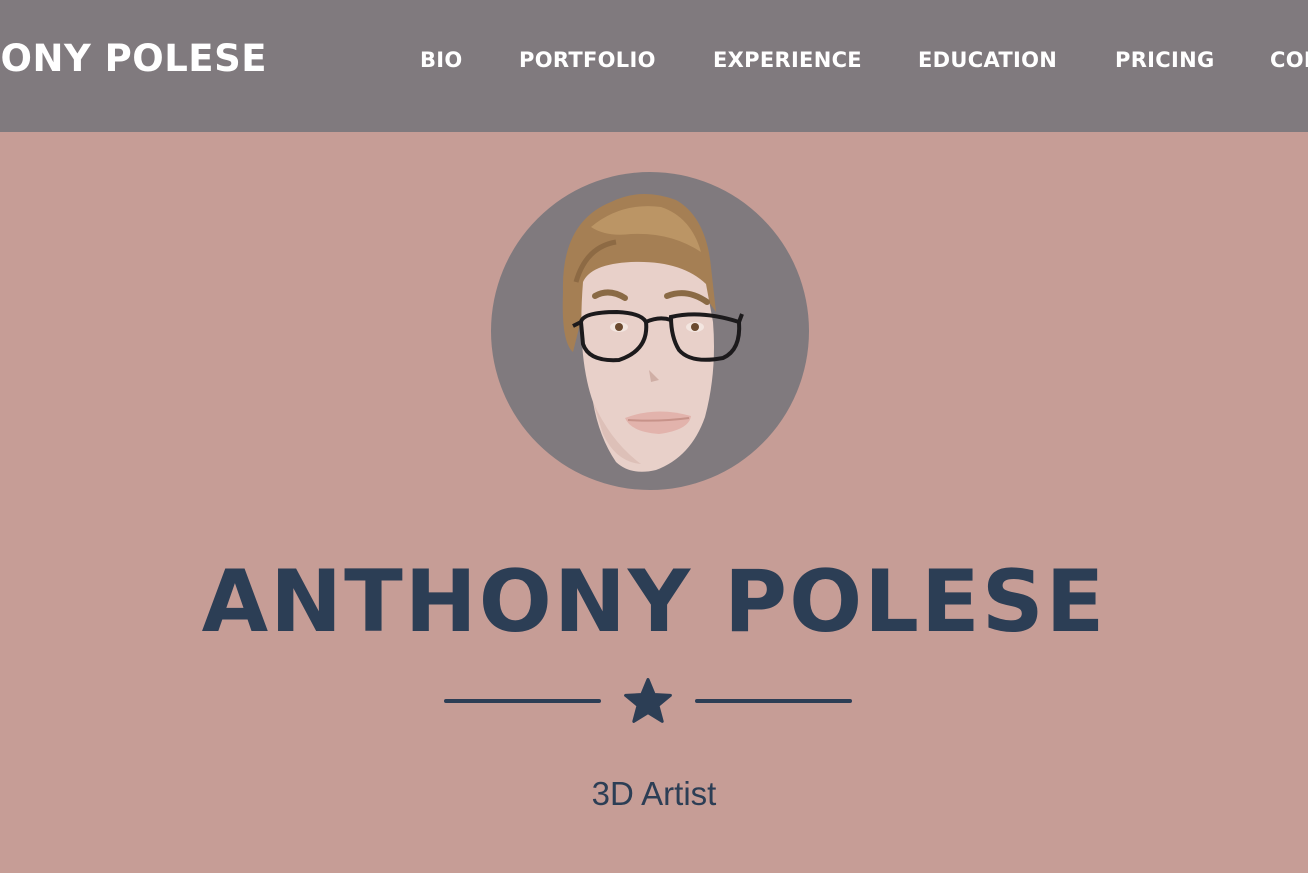 The image size is (1308, 873). Describe the element at coordinates (587, 60) in the screenshot. I see `nav-link-portfolio: PORTFOLIO` at that location.